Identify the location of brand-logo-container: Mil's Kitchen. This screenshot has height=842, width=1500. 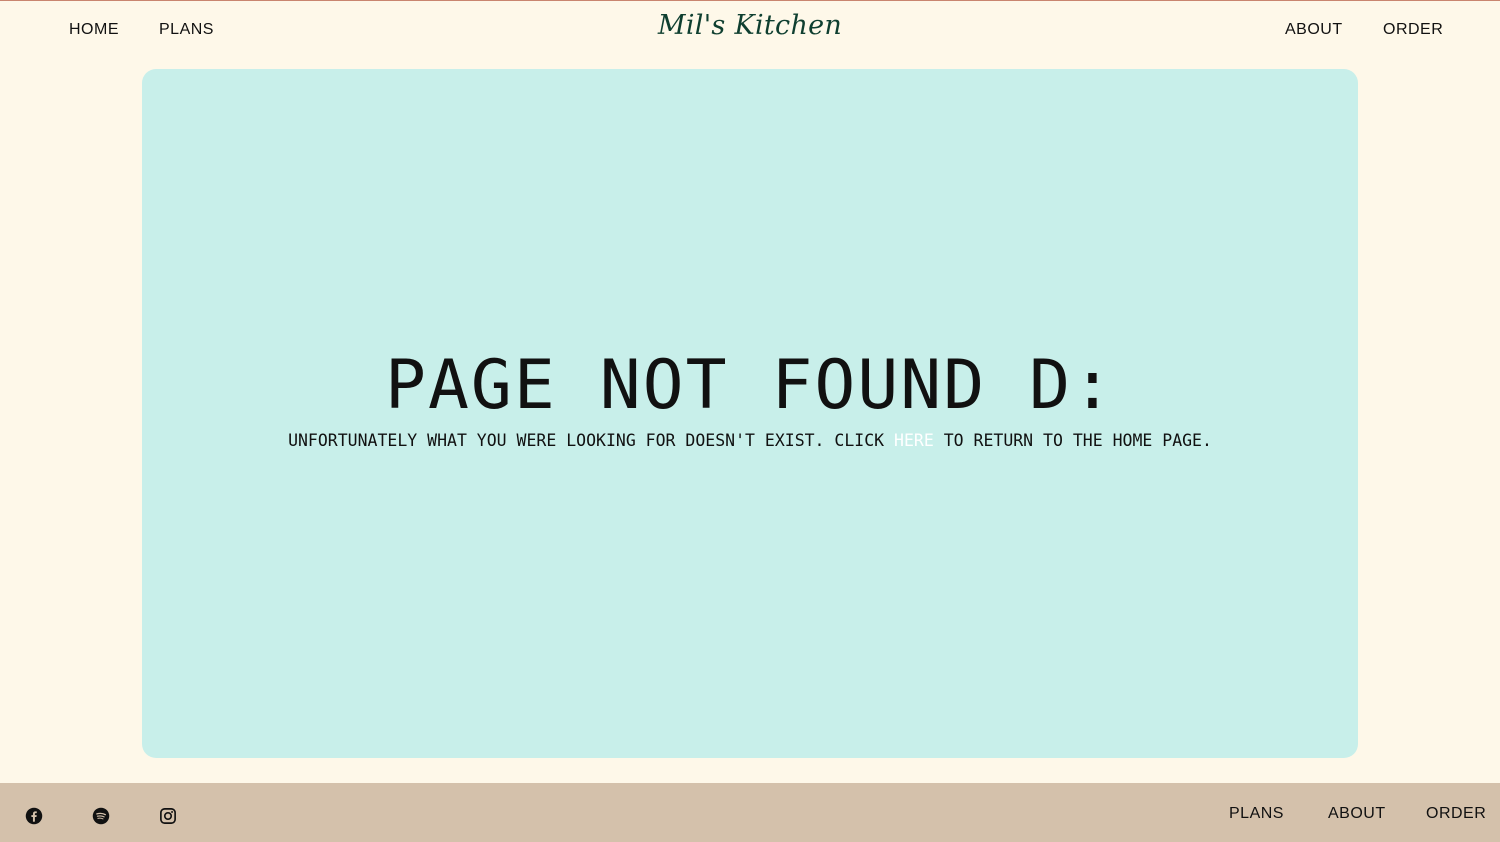
(750, 25).